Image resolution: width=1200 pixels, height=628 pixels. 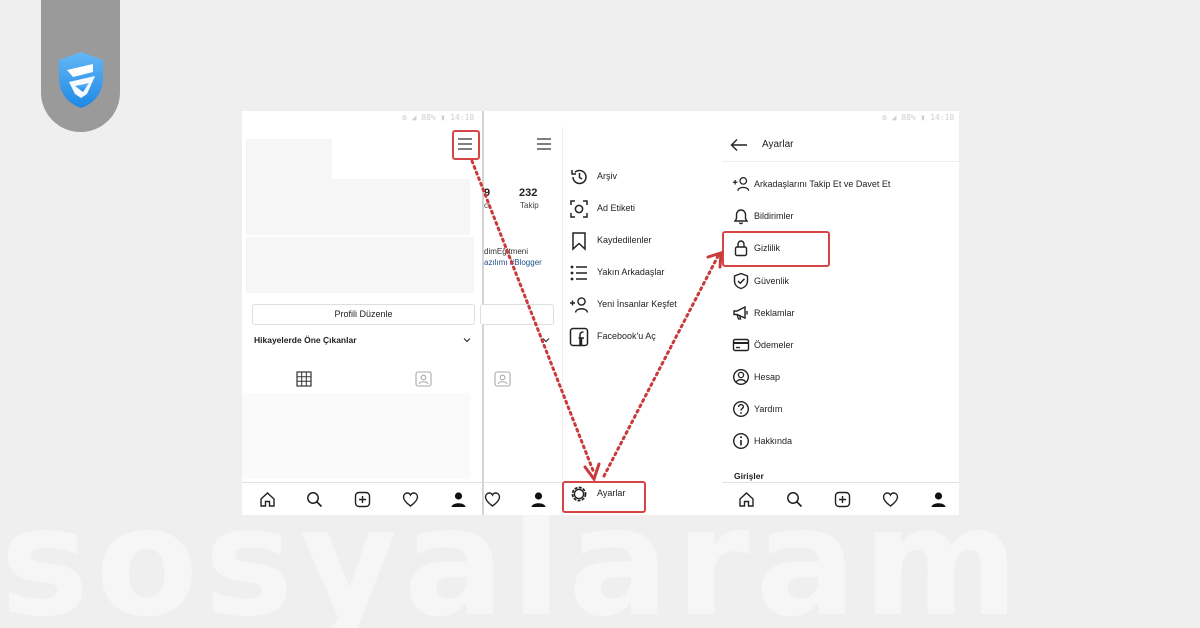 I want to click on tutorial-arrows, so click(x=596, y=321).